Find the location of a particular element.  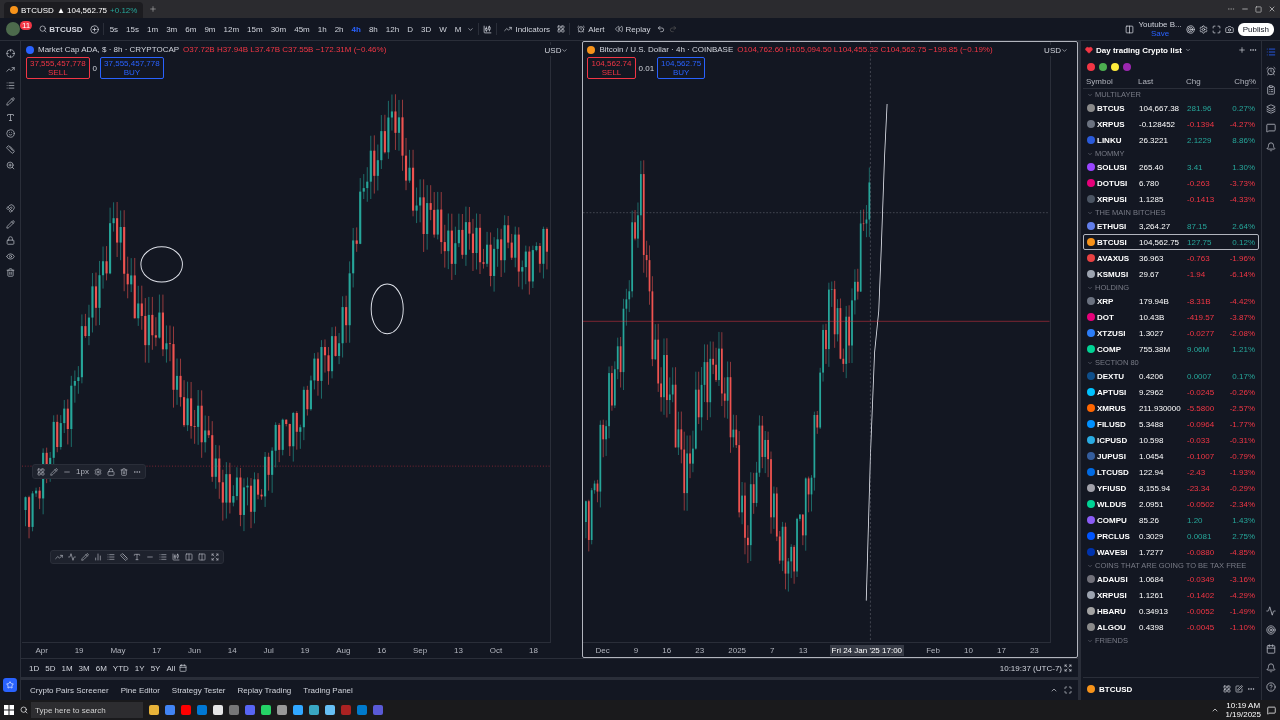

more-icon is located at coordinates (1253, 50).